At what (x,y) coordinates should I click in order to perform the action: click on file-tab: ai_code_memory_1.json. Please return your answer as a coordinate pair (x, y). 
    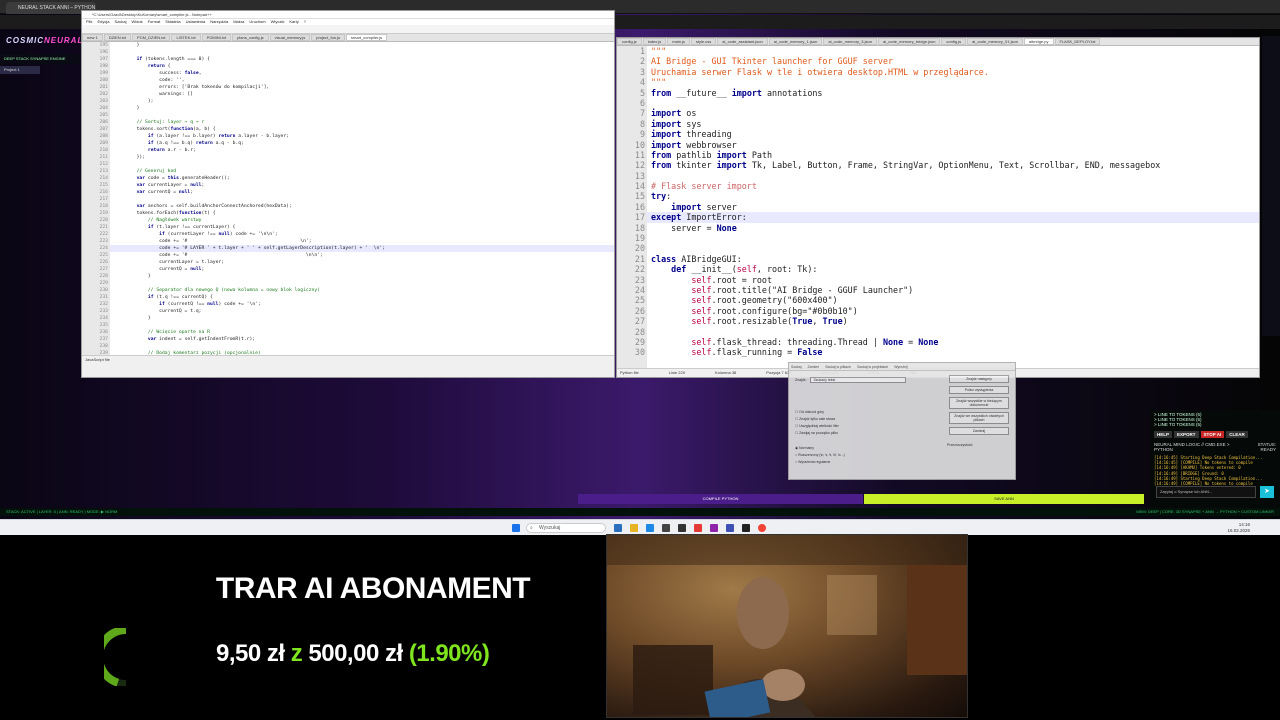
    Looking at the image, I should click on (795, 41).